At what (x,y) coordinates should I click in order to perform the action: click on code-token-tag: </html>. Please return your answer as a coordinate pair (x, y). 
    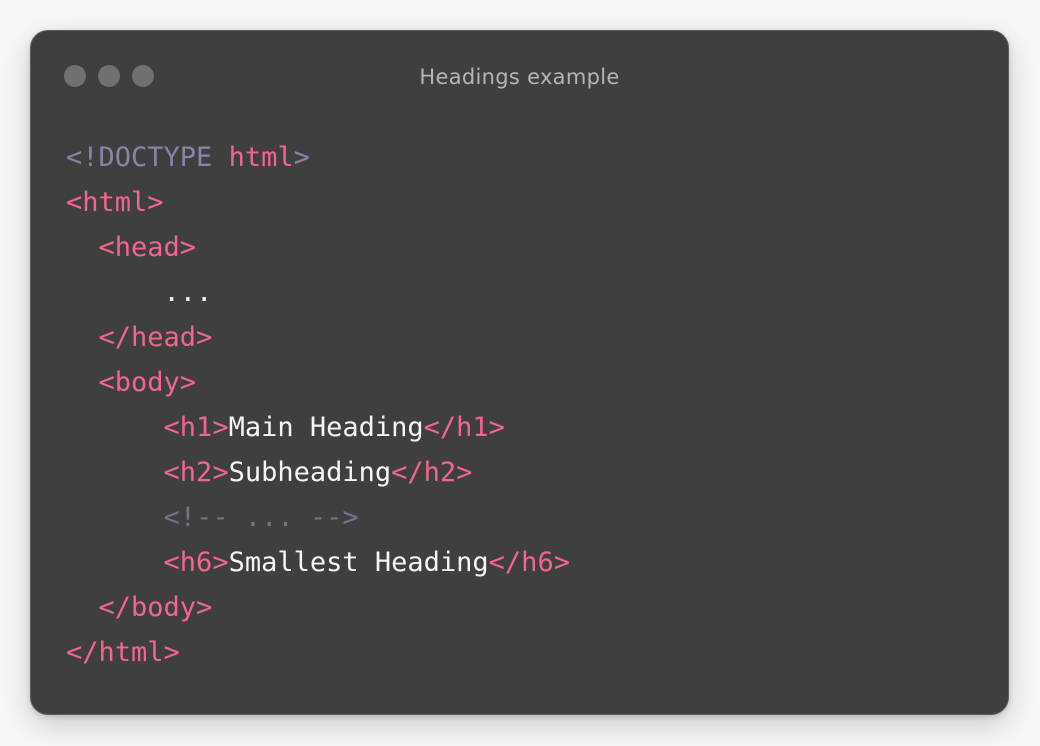
    Looking at the image, I should click on (123, 652).